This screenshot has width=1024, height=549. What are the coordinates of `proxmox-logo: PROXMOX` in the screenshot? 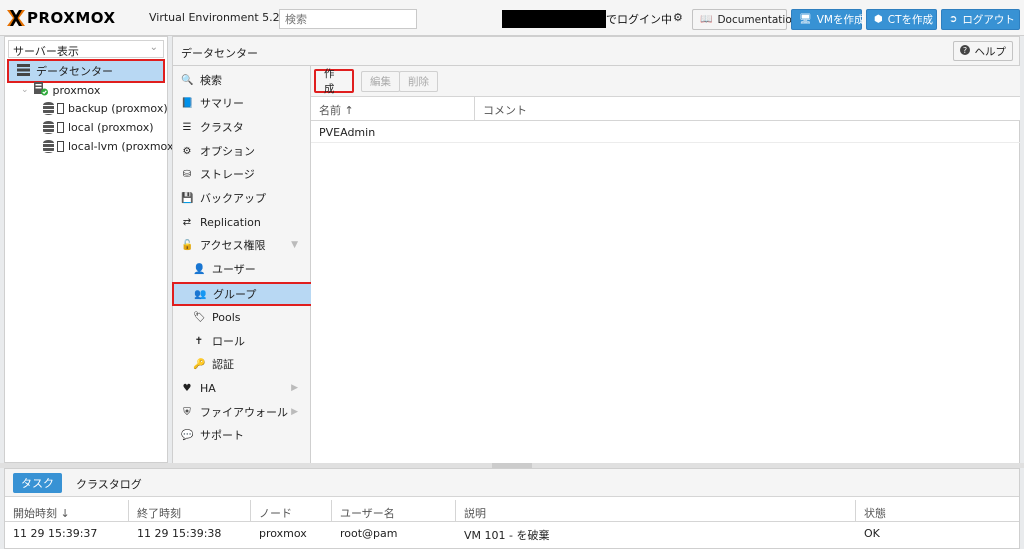 It's located at (61, 18).